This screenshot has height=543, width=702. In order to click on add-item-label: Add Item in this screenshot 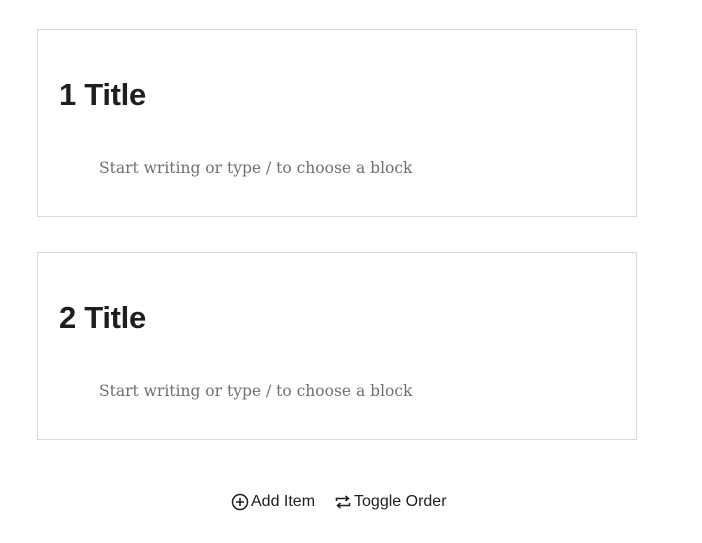, I will do `click(283, 501)`.